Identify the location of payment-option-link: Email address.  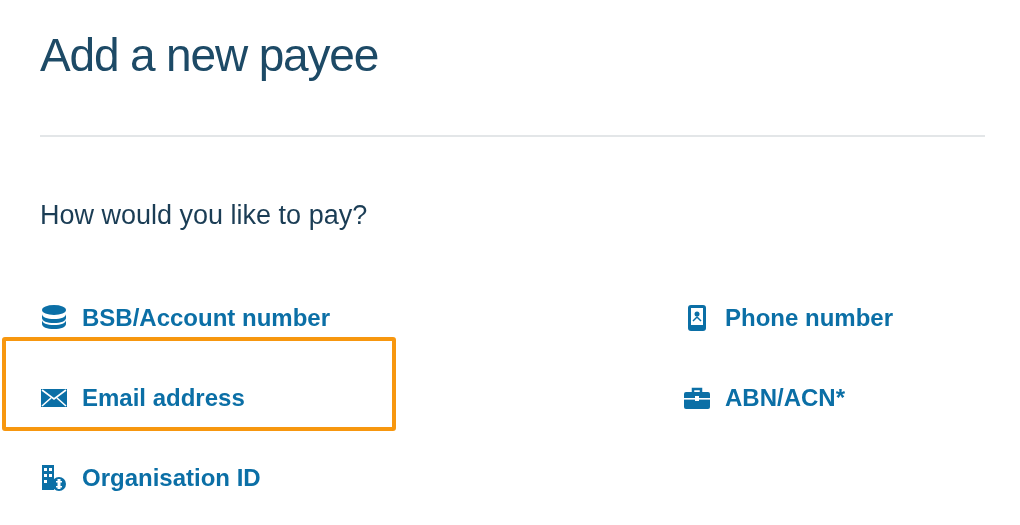
(163, 398).